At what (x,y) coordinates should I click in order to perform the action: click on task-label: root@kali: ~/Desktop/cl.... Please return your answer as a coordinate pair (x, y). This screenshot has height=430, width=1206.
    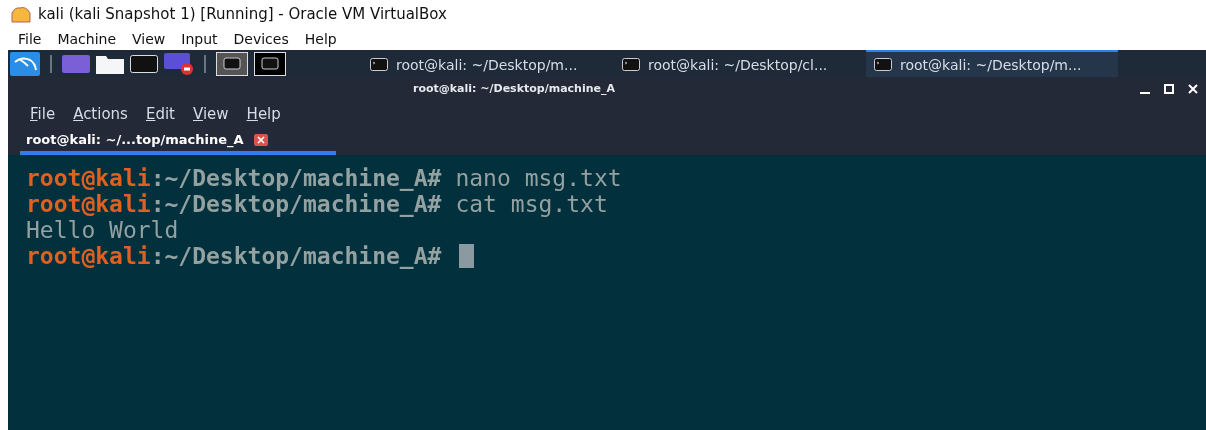
    Looking at the image, I should click on (738, 64).